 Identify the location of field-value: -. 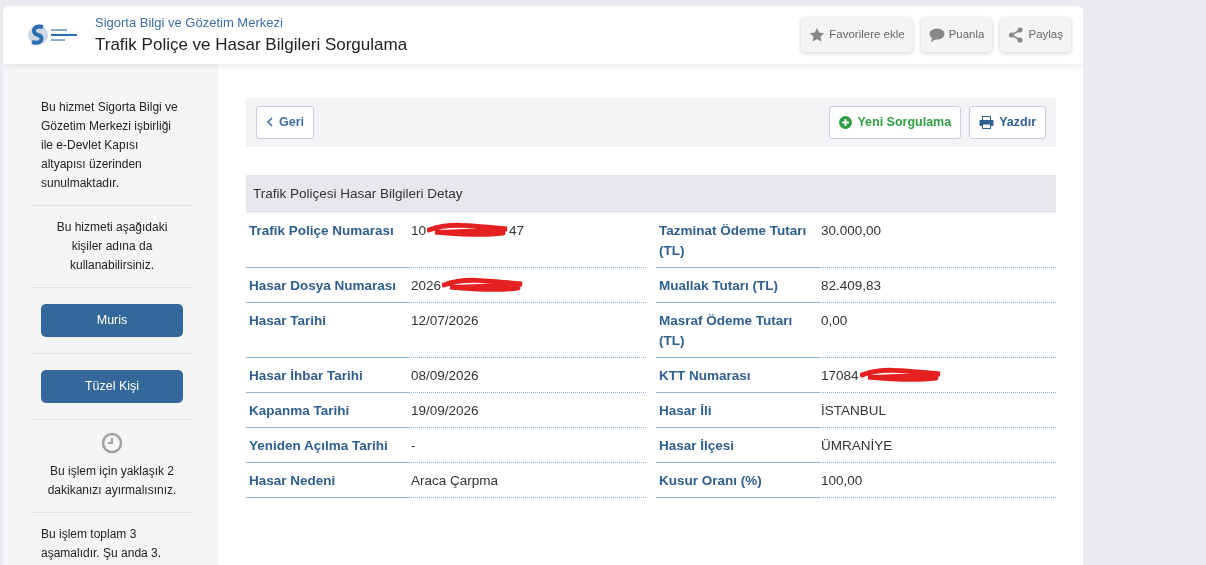
(413, 446).